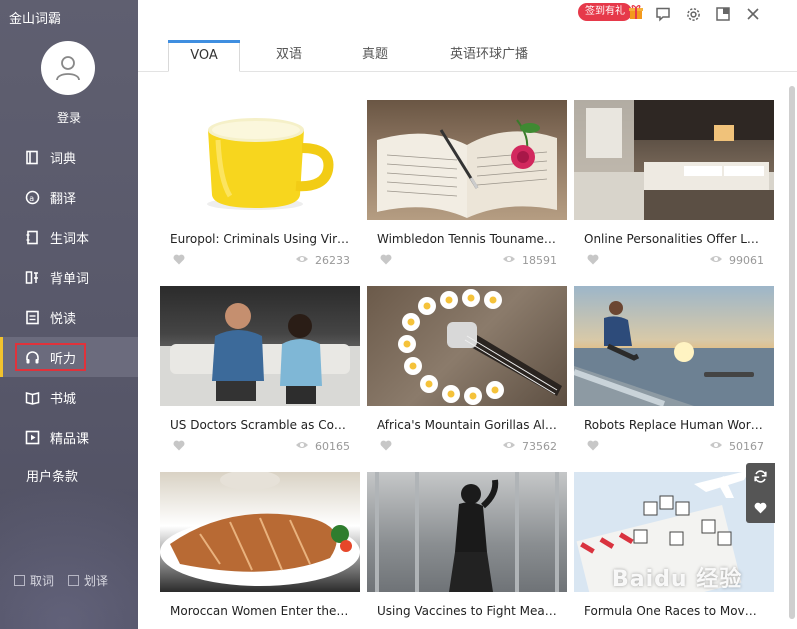 The width and height of the screenshot is (797, 629). What do you see at coordinates (677, 579) in the screenshot?
I see `watermark: Baidu 经验` at bounding box center [677, 579].